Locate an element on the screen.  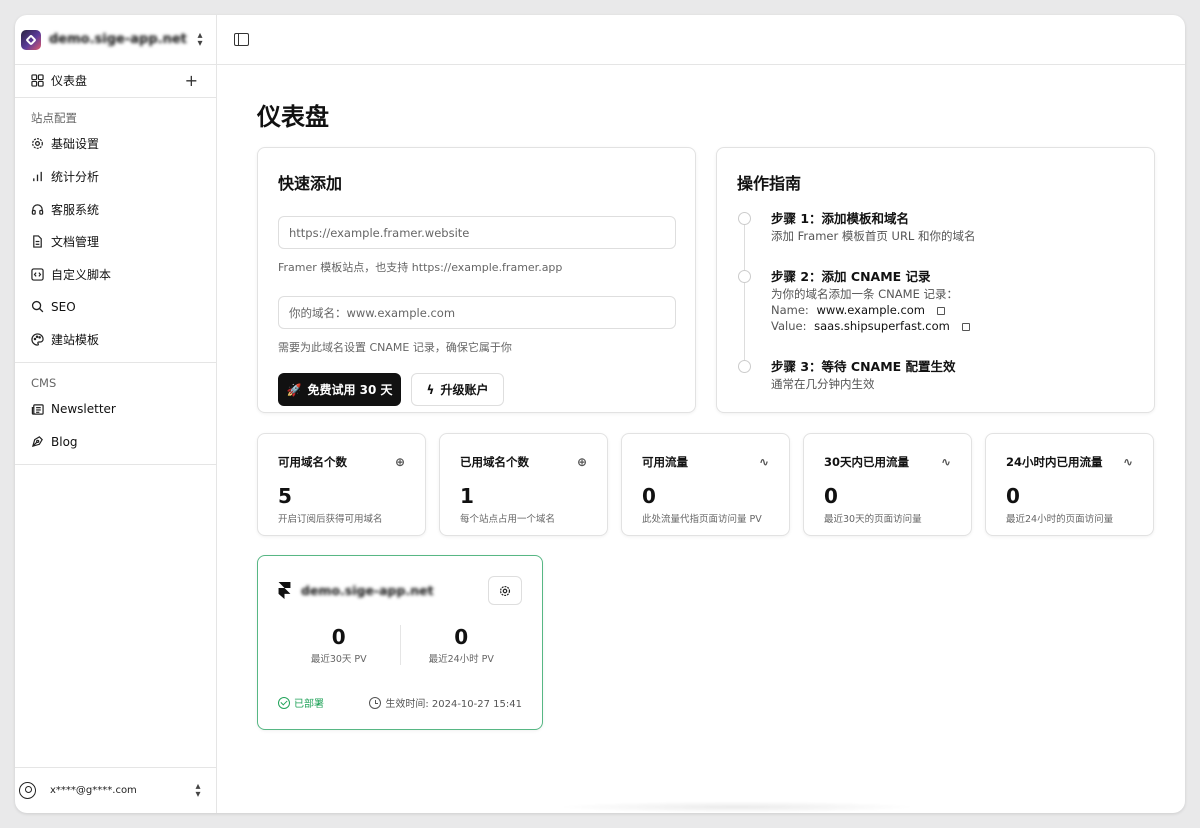
sidebar-item-label: 客服系统 is located at coordinates (75, 209).